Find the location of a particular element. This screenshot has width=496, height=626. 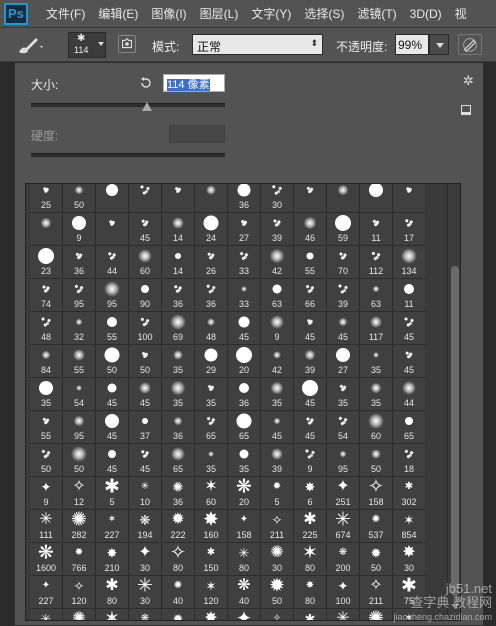

brush-preset-tile: 48 is located at coordinates (46, 328).